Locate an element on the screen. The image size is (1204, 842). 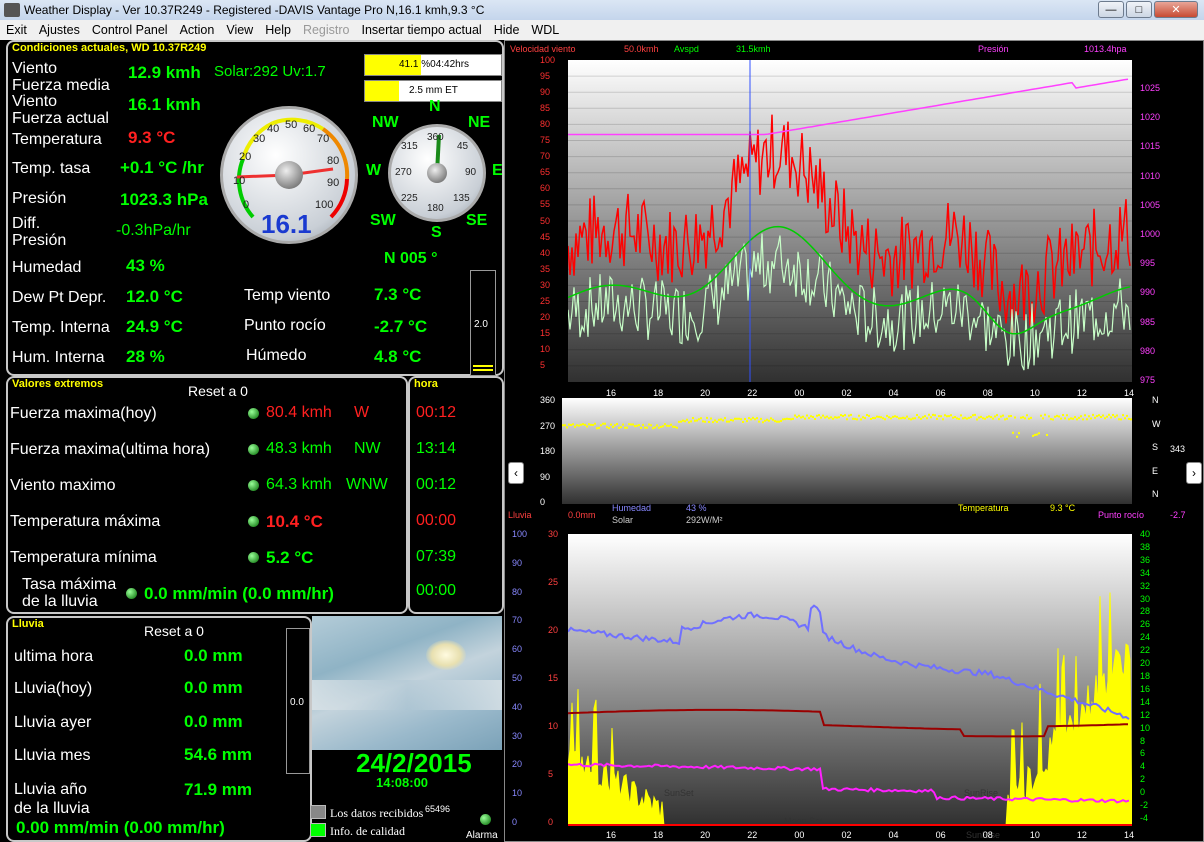
minimize-button: — is located at coordinates (1111, 9).